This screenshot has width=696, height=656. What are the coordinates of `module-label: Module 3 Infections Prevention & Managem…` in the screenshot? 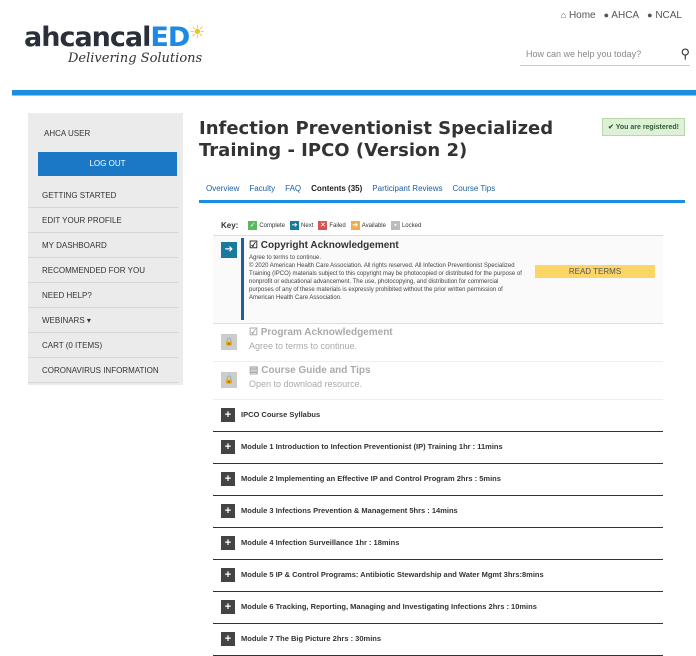 It's located at (349, 510).